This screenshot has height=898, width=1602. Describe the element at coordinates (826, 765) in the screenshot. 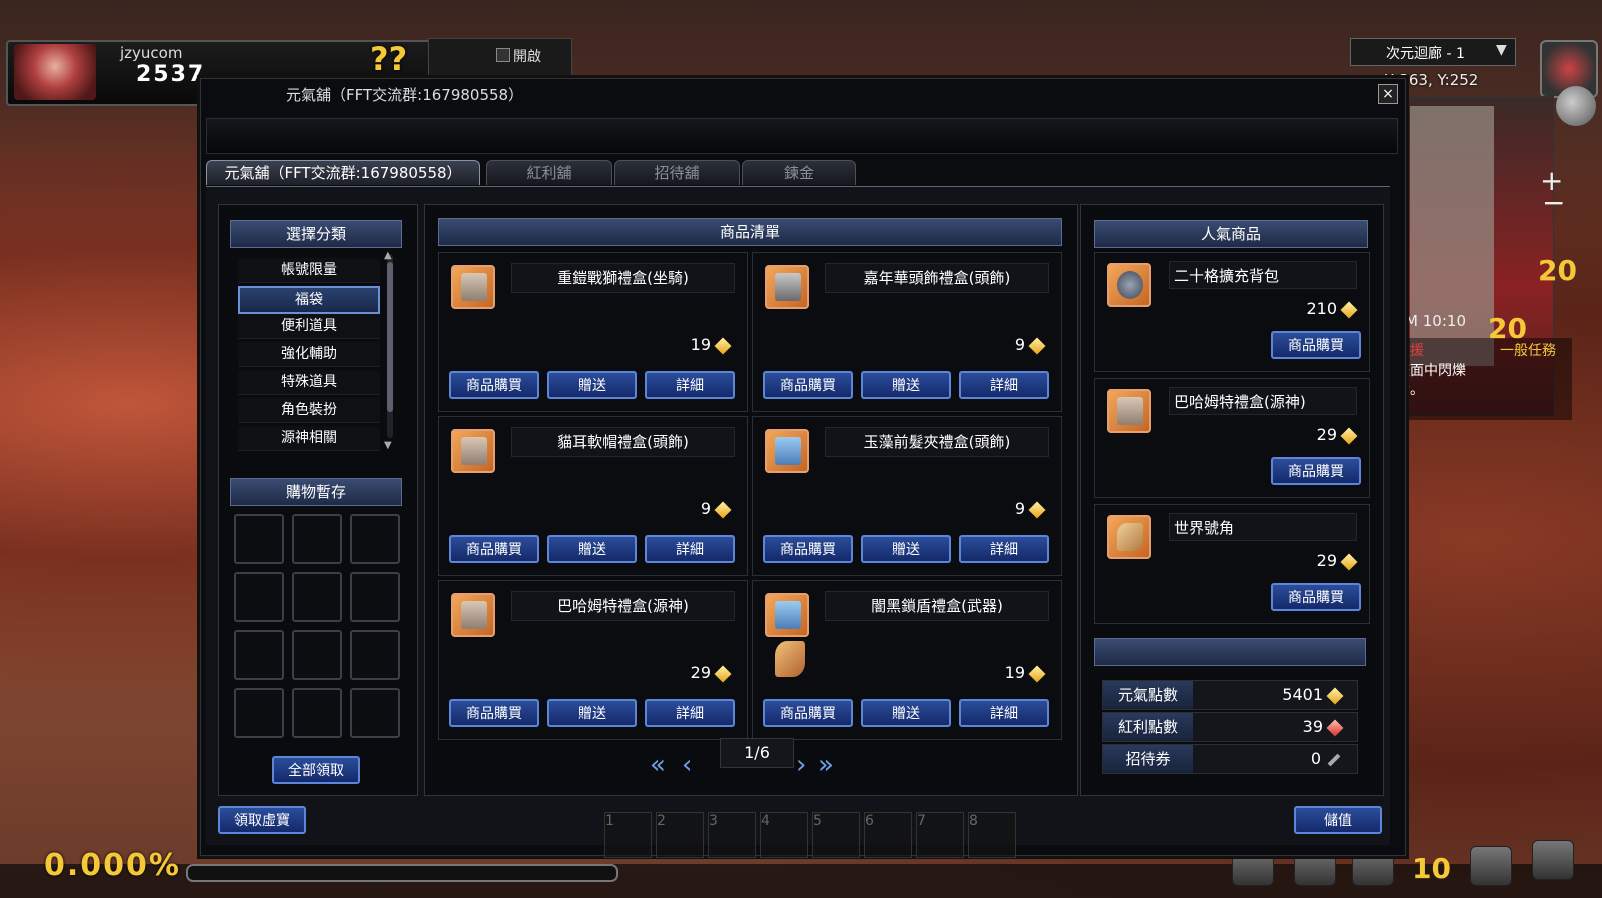

I see `last-page-icon: »` at that location.